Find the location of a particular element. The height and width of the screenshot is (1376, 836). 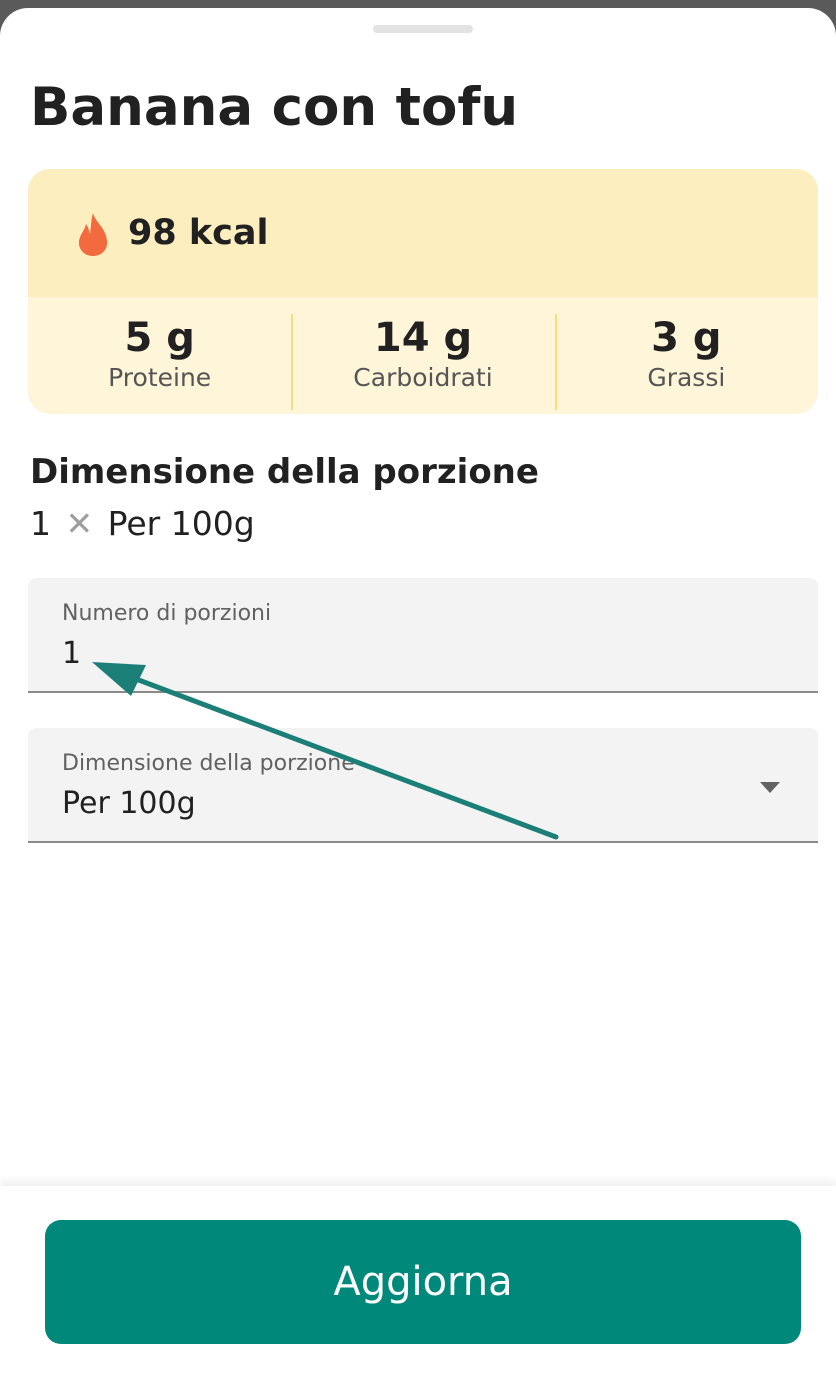

portion-count: 1 is located at coordinates (40, 523).